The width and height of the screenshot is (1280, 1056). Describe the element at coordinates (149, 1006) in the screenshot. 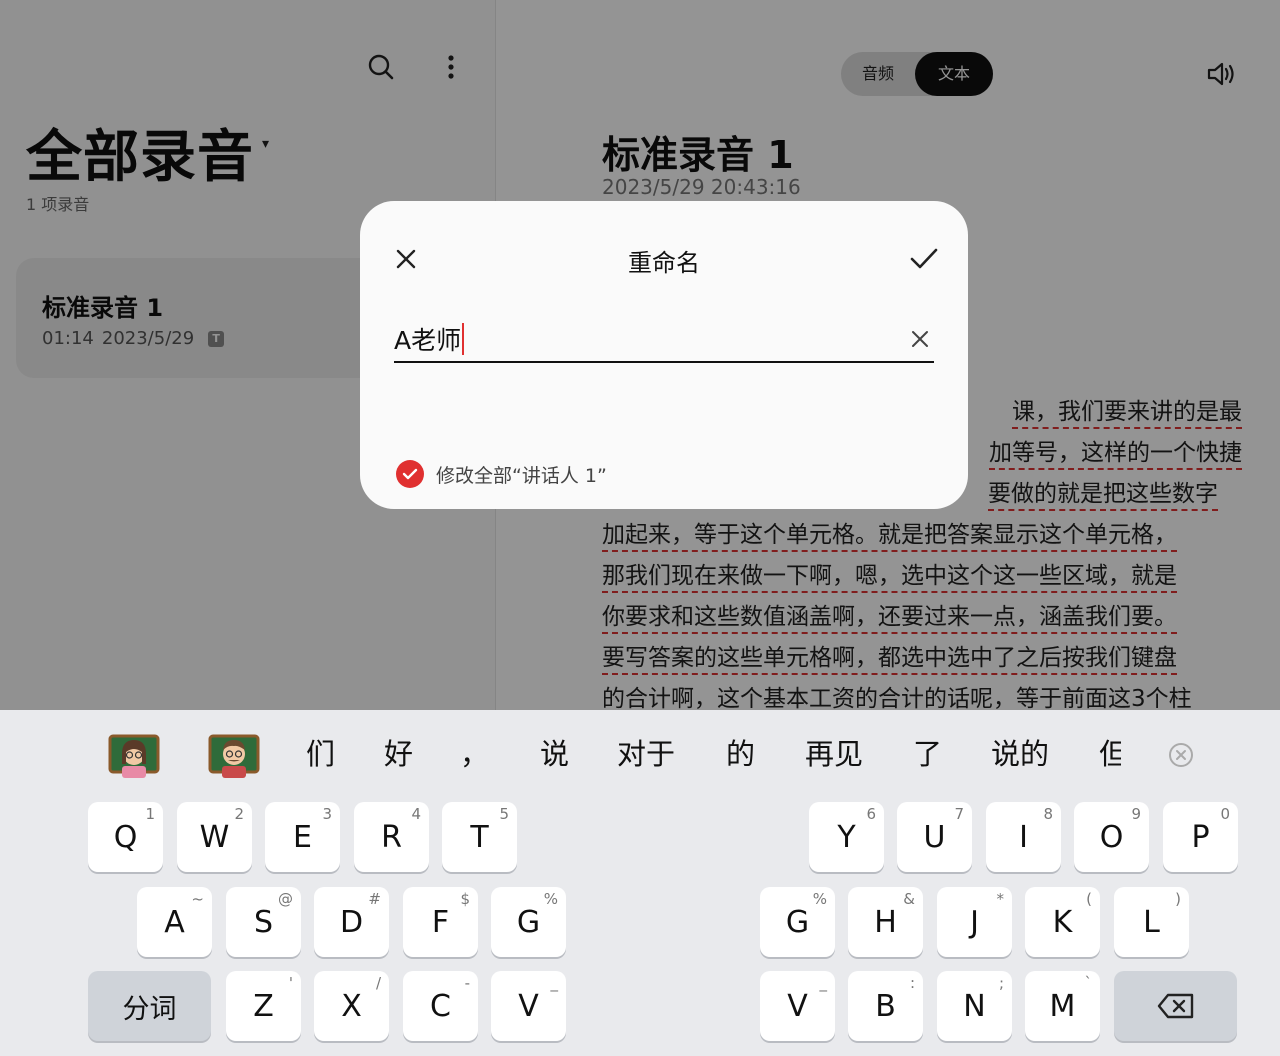

I see `segment-key: 分词` at that location.